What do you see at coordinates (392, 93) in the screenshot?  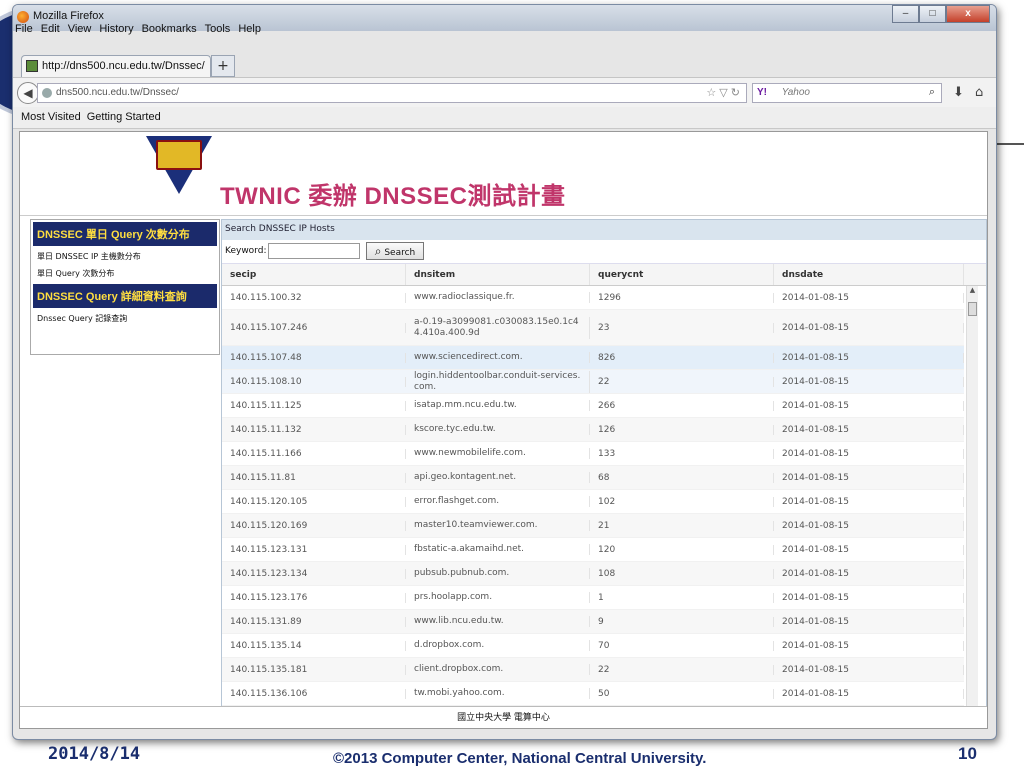 I see `address-bar: dns500.ncu.edu.tw/Dnssec/ ☆ ▽ ↻` at bounding box center [392, 93].